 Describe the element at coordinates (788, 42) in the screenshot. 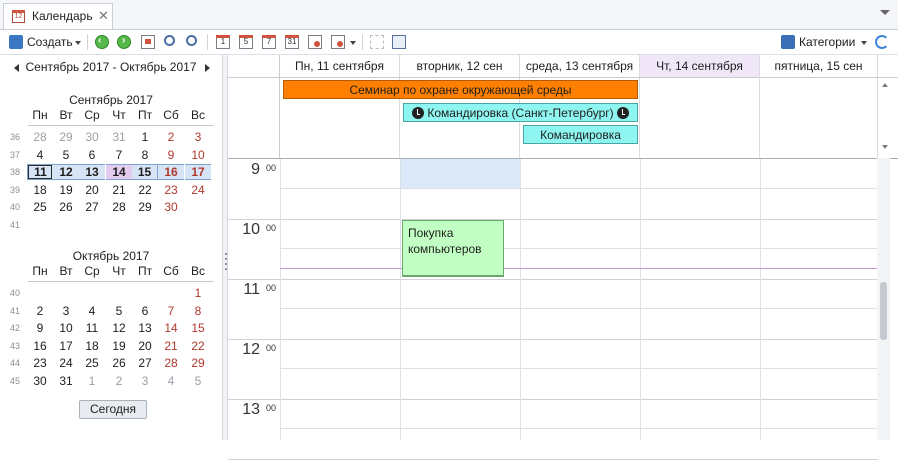

I see `categories-icon` at that location.